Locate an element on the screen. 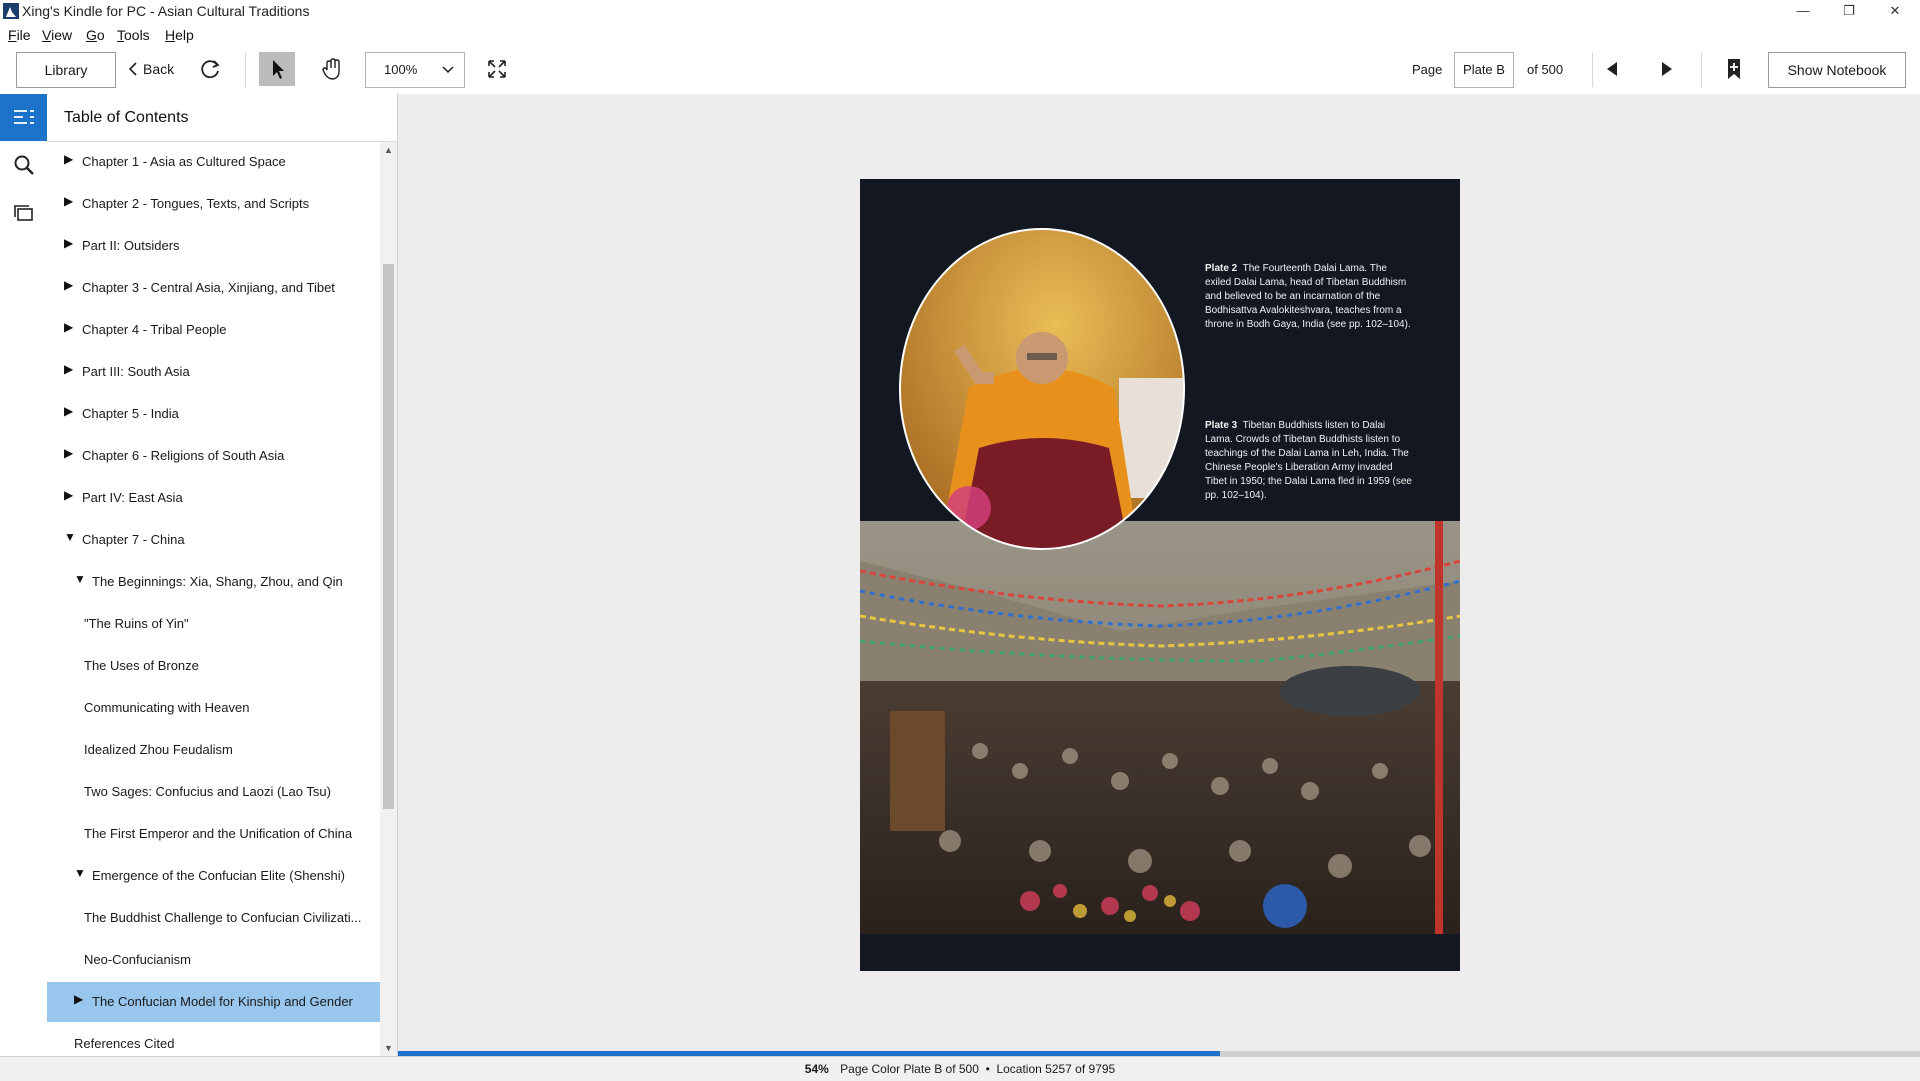 The width and height of the screenshot is (1920, 1081). pointer-icon is located at coordinates (278, 69).